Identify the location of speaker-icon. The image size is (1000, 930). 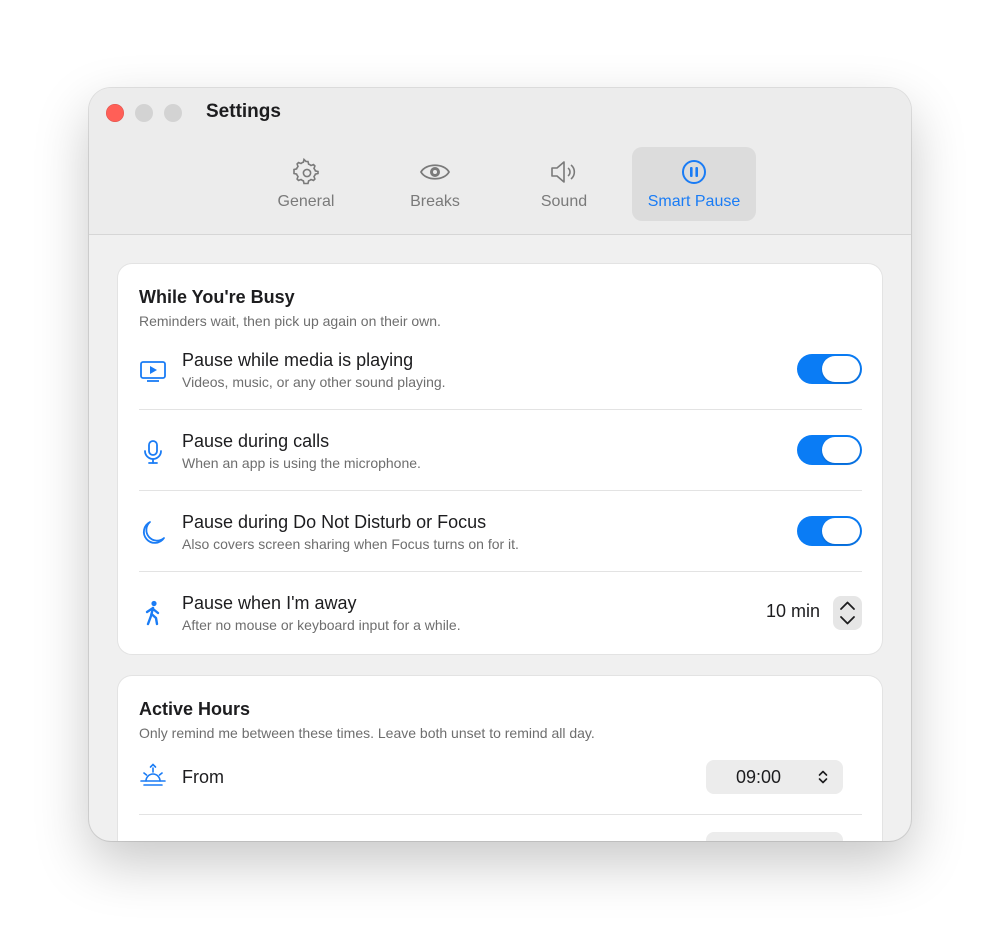
(563, 172).